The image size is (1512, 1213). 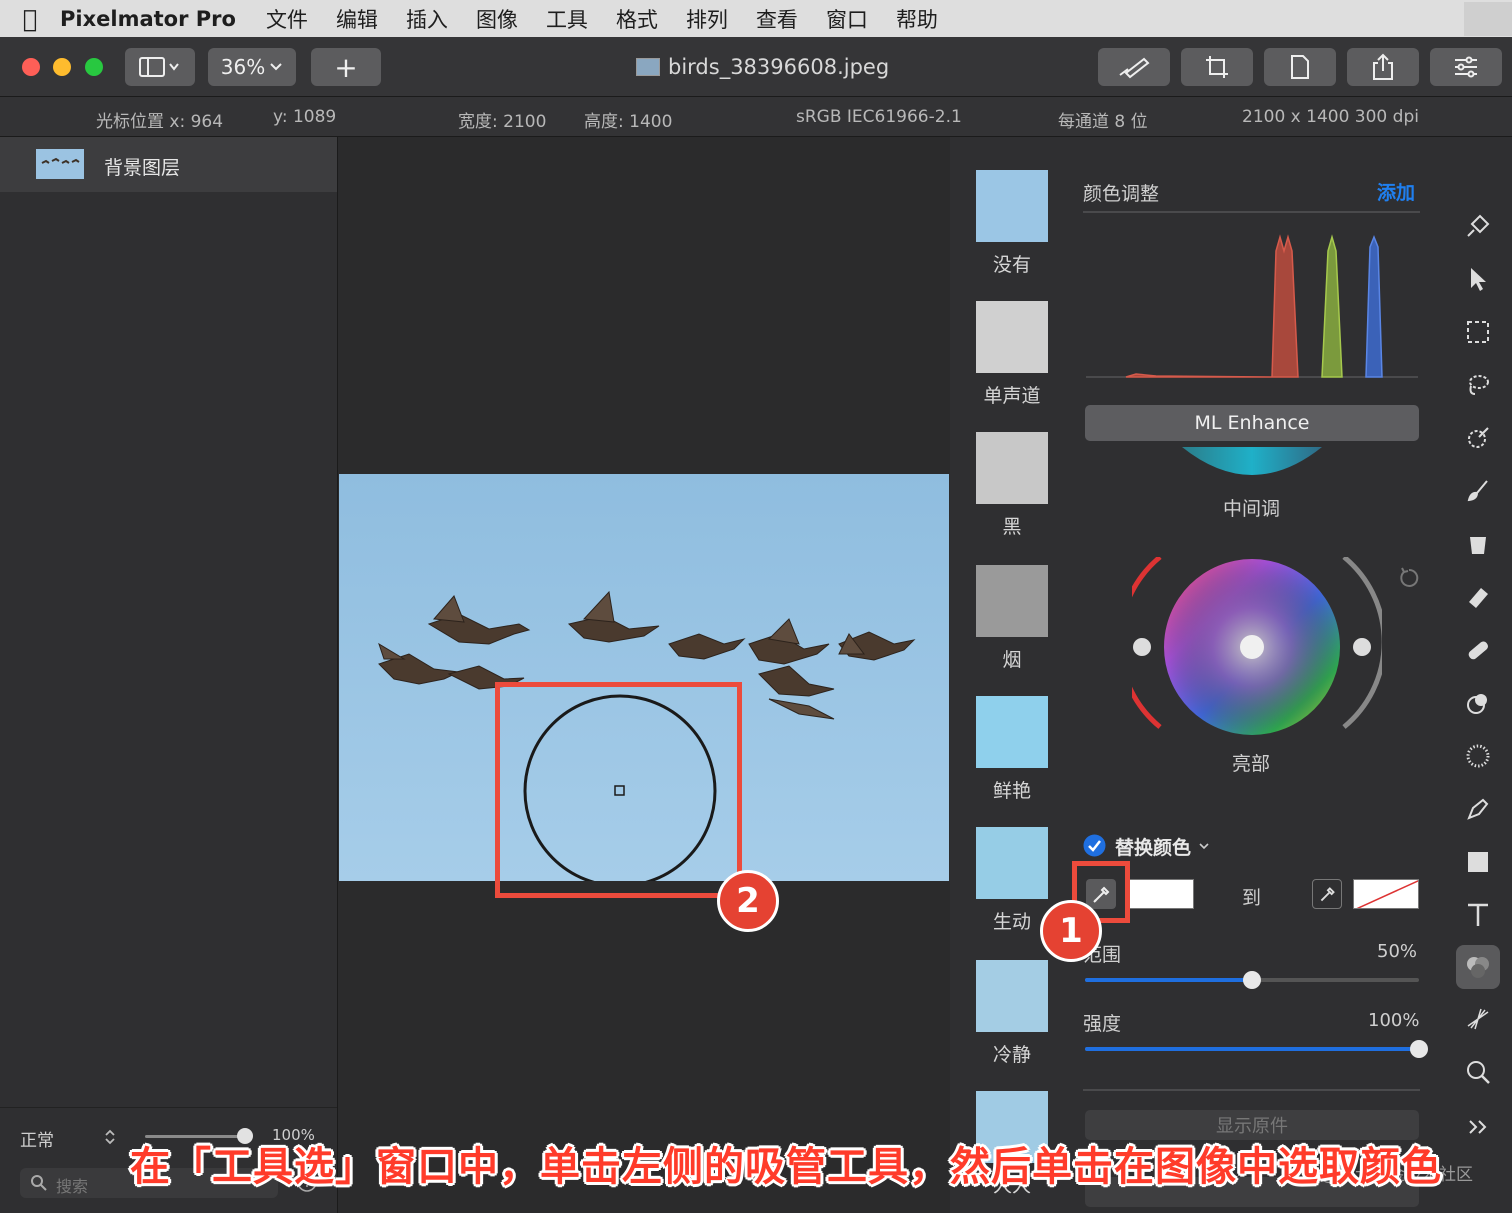 What do you see at coordinates (1204, 846) in the screenshot?
I see `chevron-down-icon` at bounding box center [1204, 846].